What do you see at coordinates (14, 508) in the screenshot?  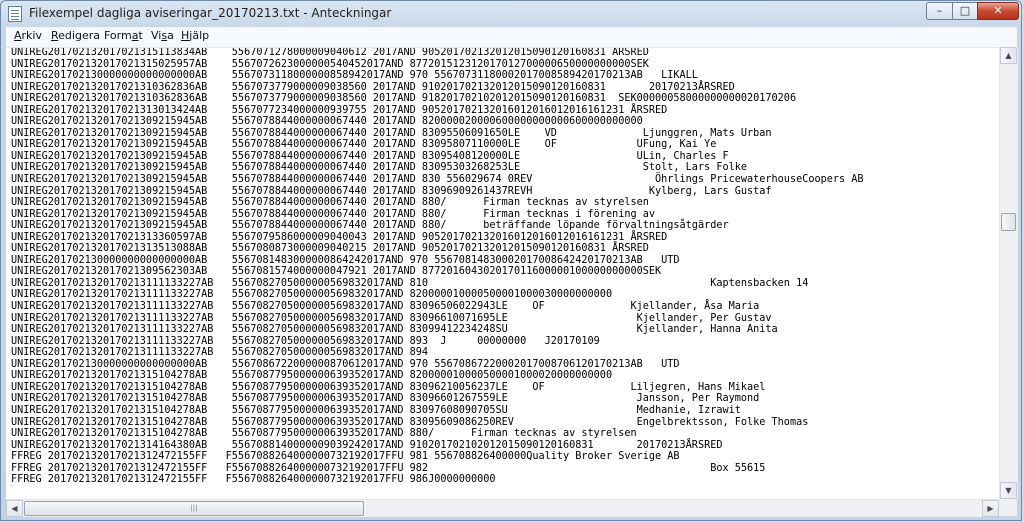 I see `scroll-left-arrow-icon: ◀` at bounding box center [14, 508].